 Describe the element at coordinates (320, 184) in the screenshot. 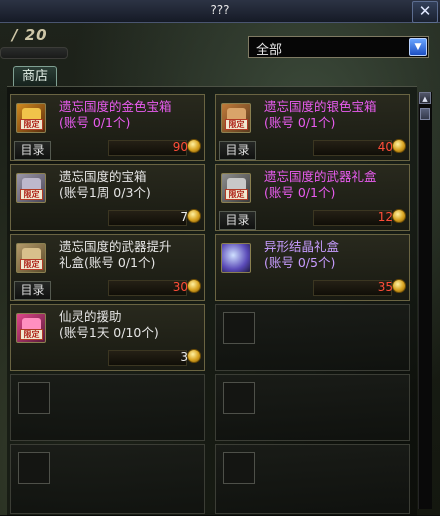

I see `item-name: 遗忘国度的武器礼盒 (账号 0/1个)` at that location.